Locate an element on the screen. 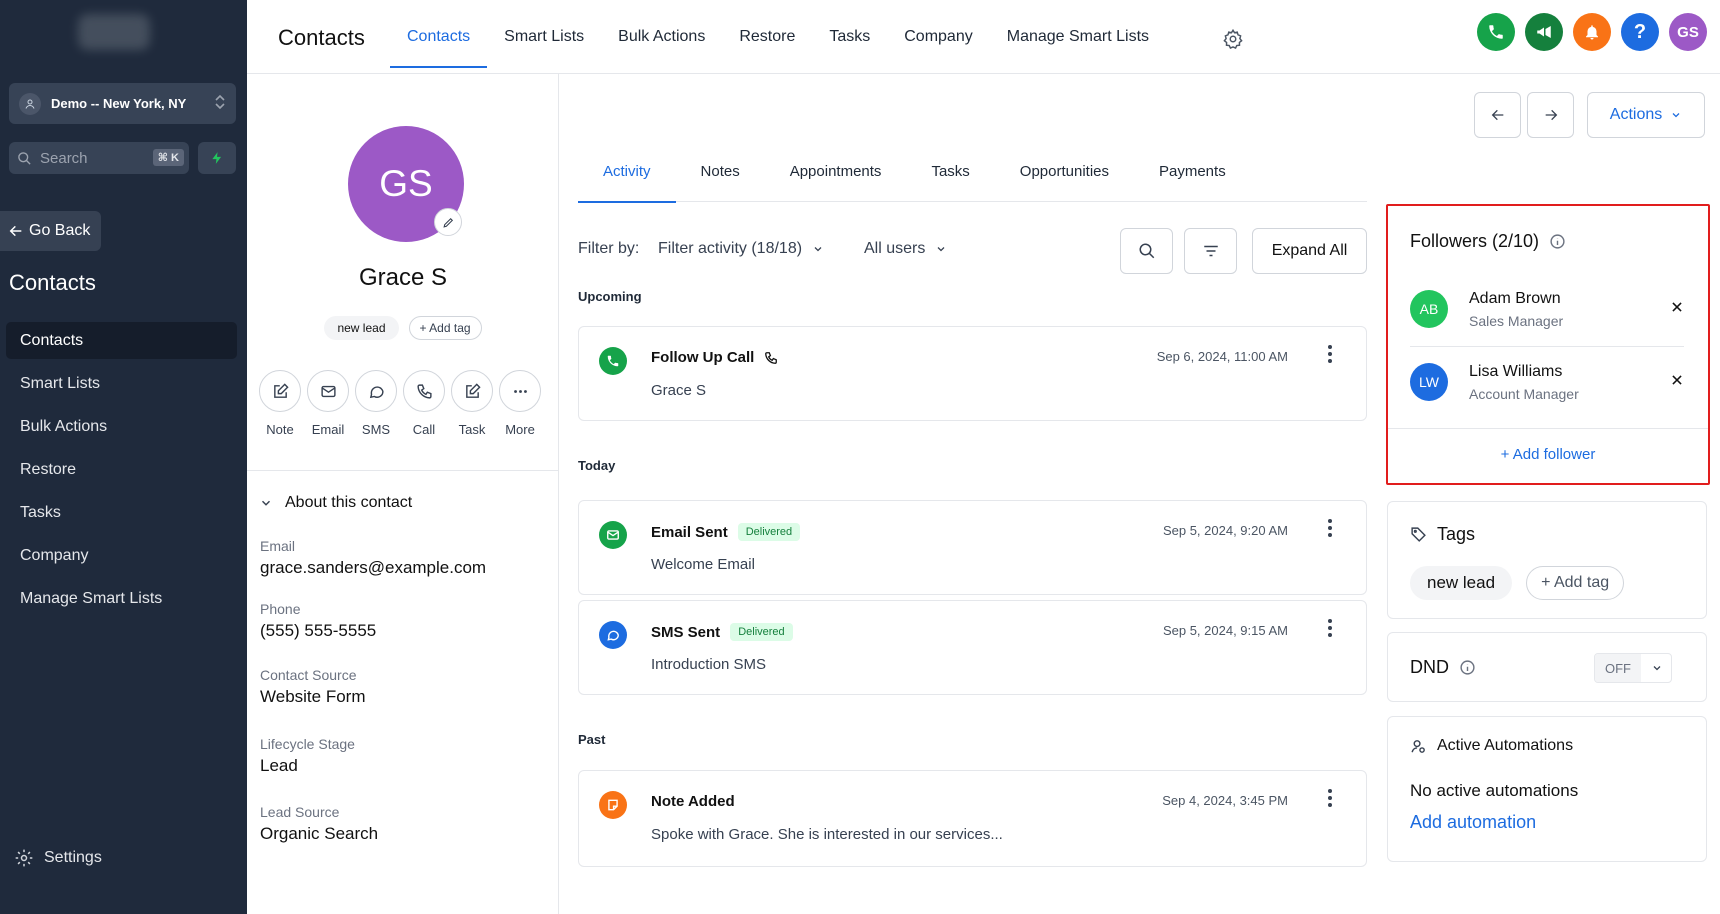 The height and width of the screenshot is (914, 1720). tab-appointments: Appointments is located at coordinates (836, 171).